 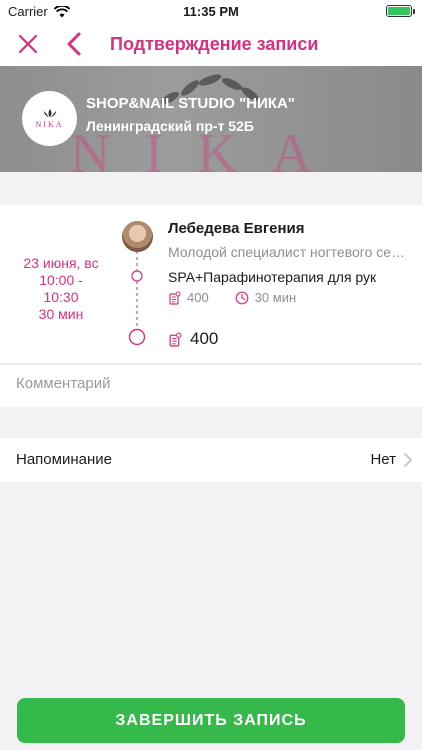 I want to click on clock: 11:35 PM, so click(x=211, y=11).